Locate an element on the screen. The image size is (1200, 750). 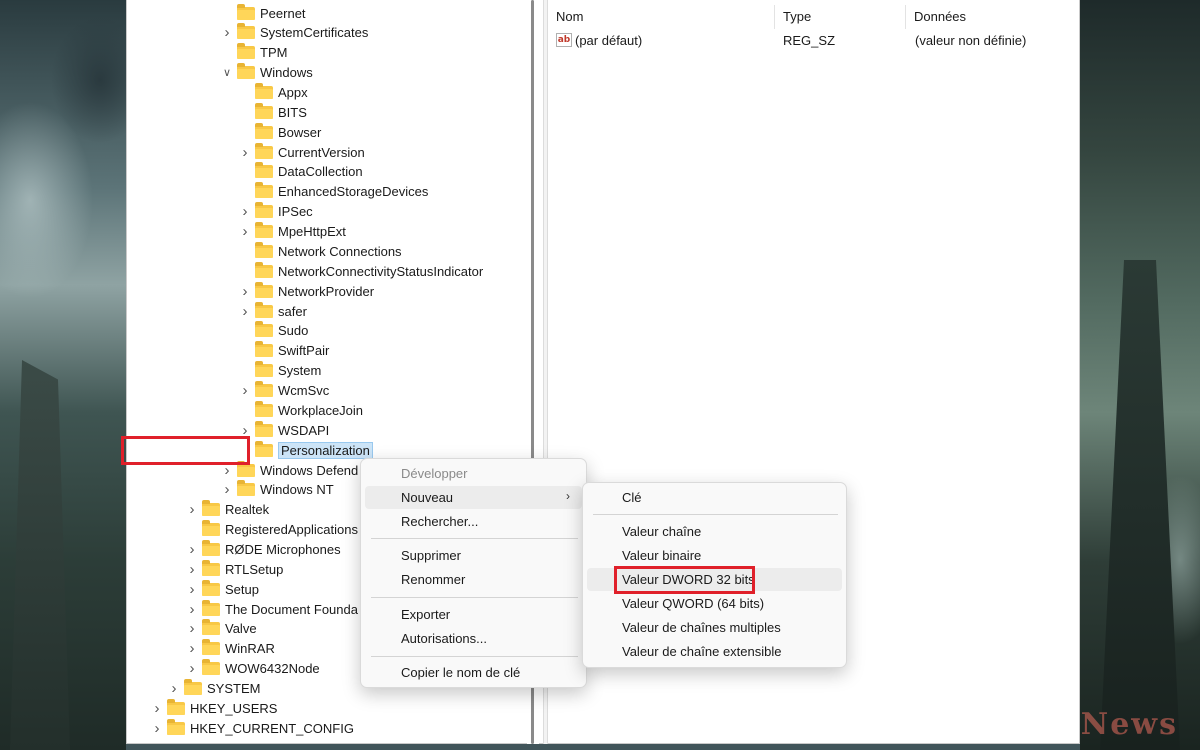
tree-item: › NetworkProvider is located at coordinates (306, 291).